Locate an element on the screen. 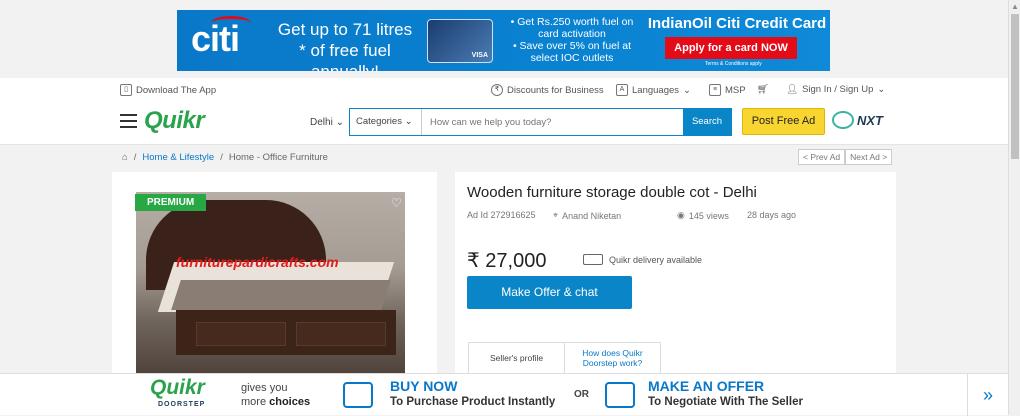 This screenshot has width=1020, height=416. languages-label: Languages is located at coordinates (656, 90).